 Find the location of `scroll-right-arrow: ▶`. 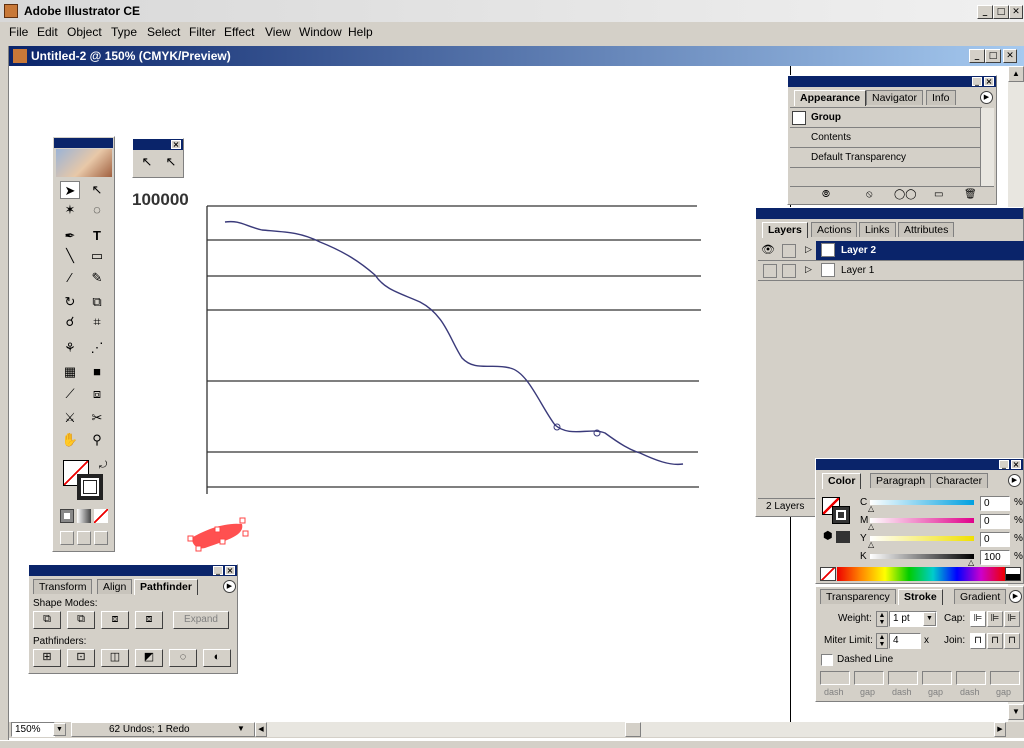

scroll-right-arrow: ▶ is located at coordinates (1000, 729).